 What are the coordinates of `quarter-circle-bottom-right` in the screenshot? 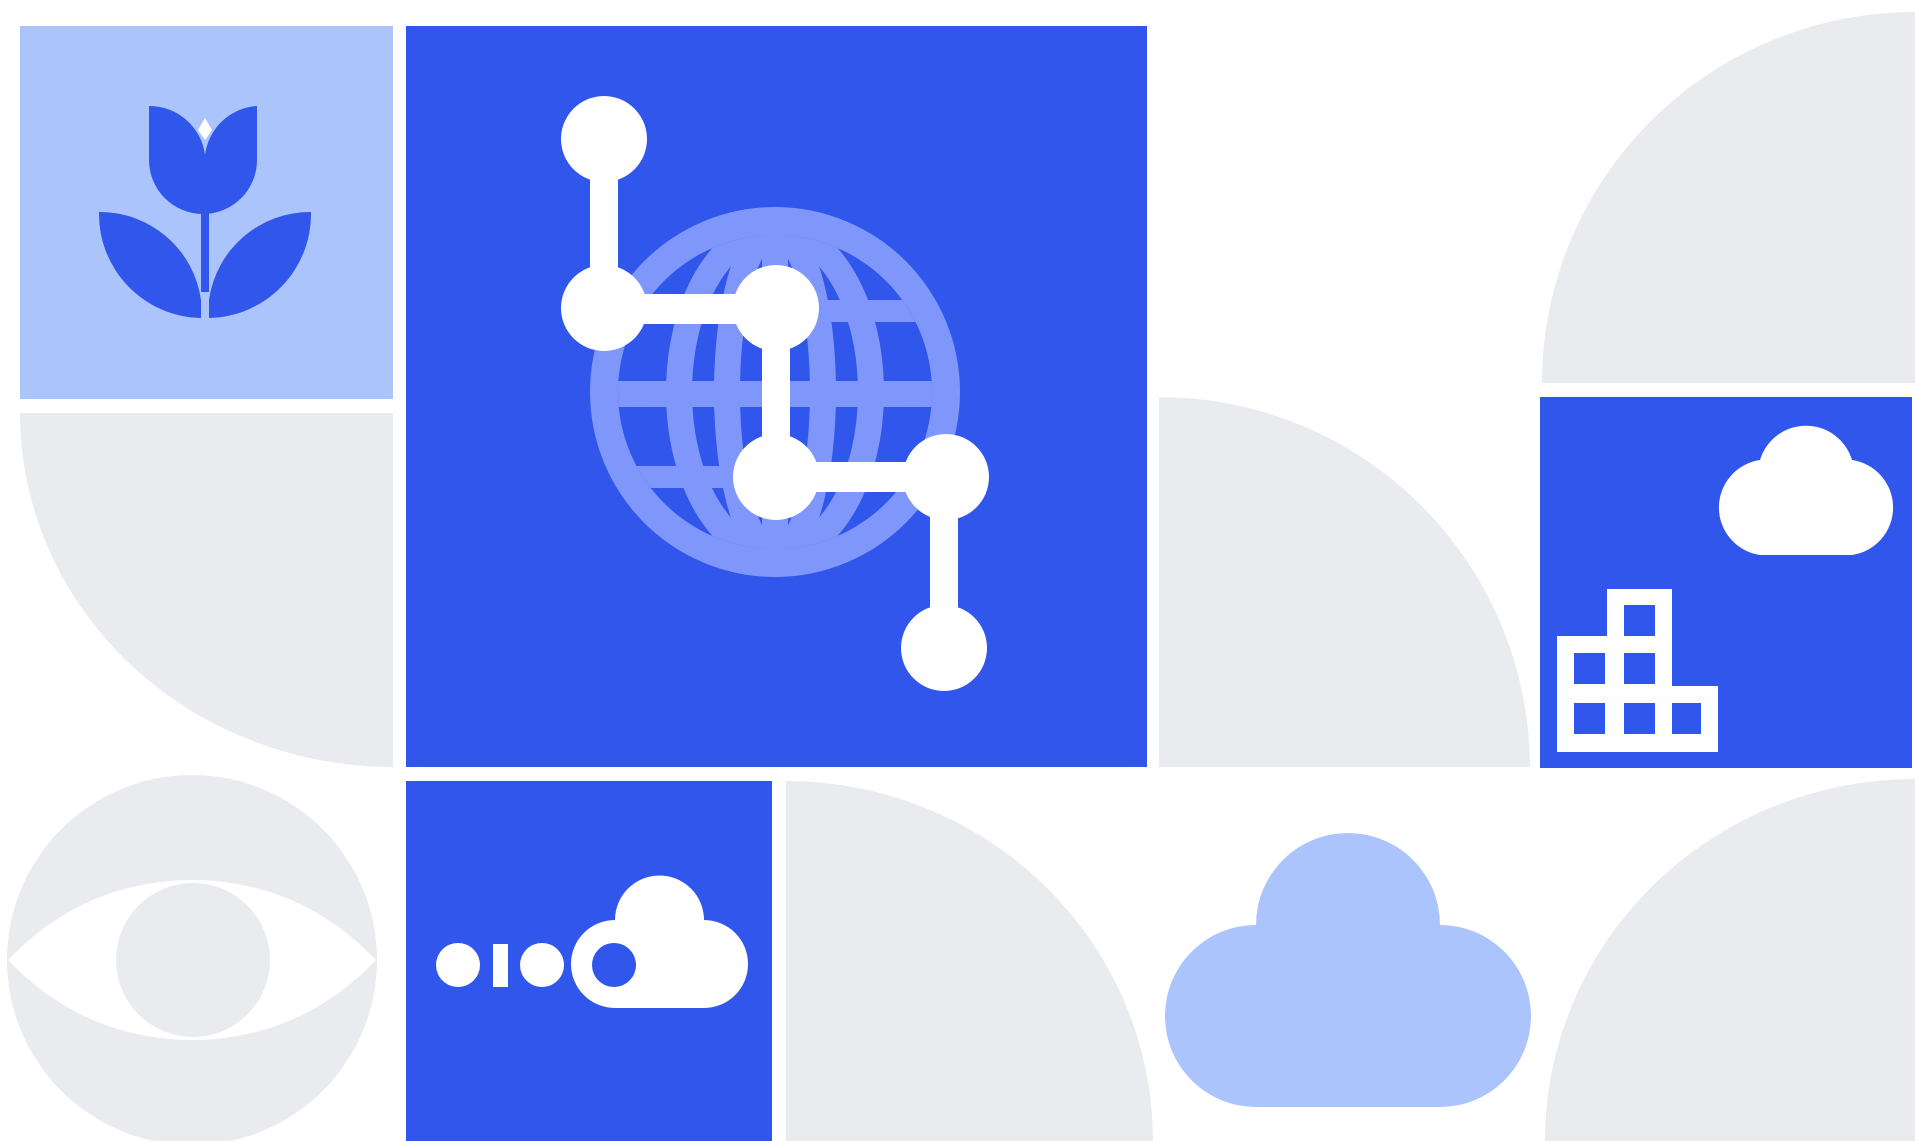 It's located at (1730, 960).